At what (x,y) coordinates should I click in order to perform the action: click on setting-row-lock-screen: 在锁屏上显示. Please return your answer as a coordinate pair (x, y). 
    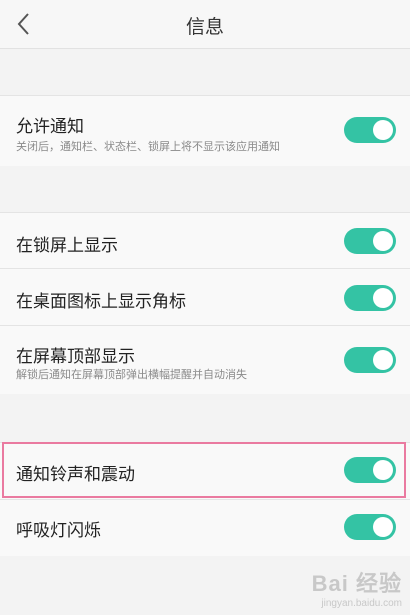
    Looking at the image, I should click on (205, 240).